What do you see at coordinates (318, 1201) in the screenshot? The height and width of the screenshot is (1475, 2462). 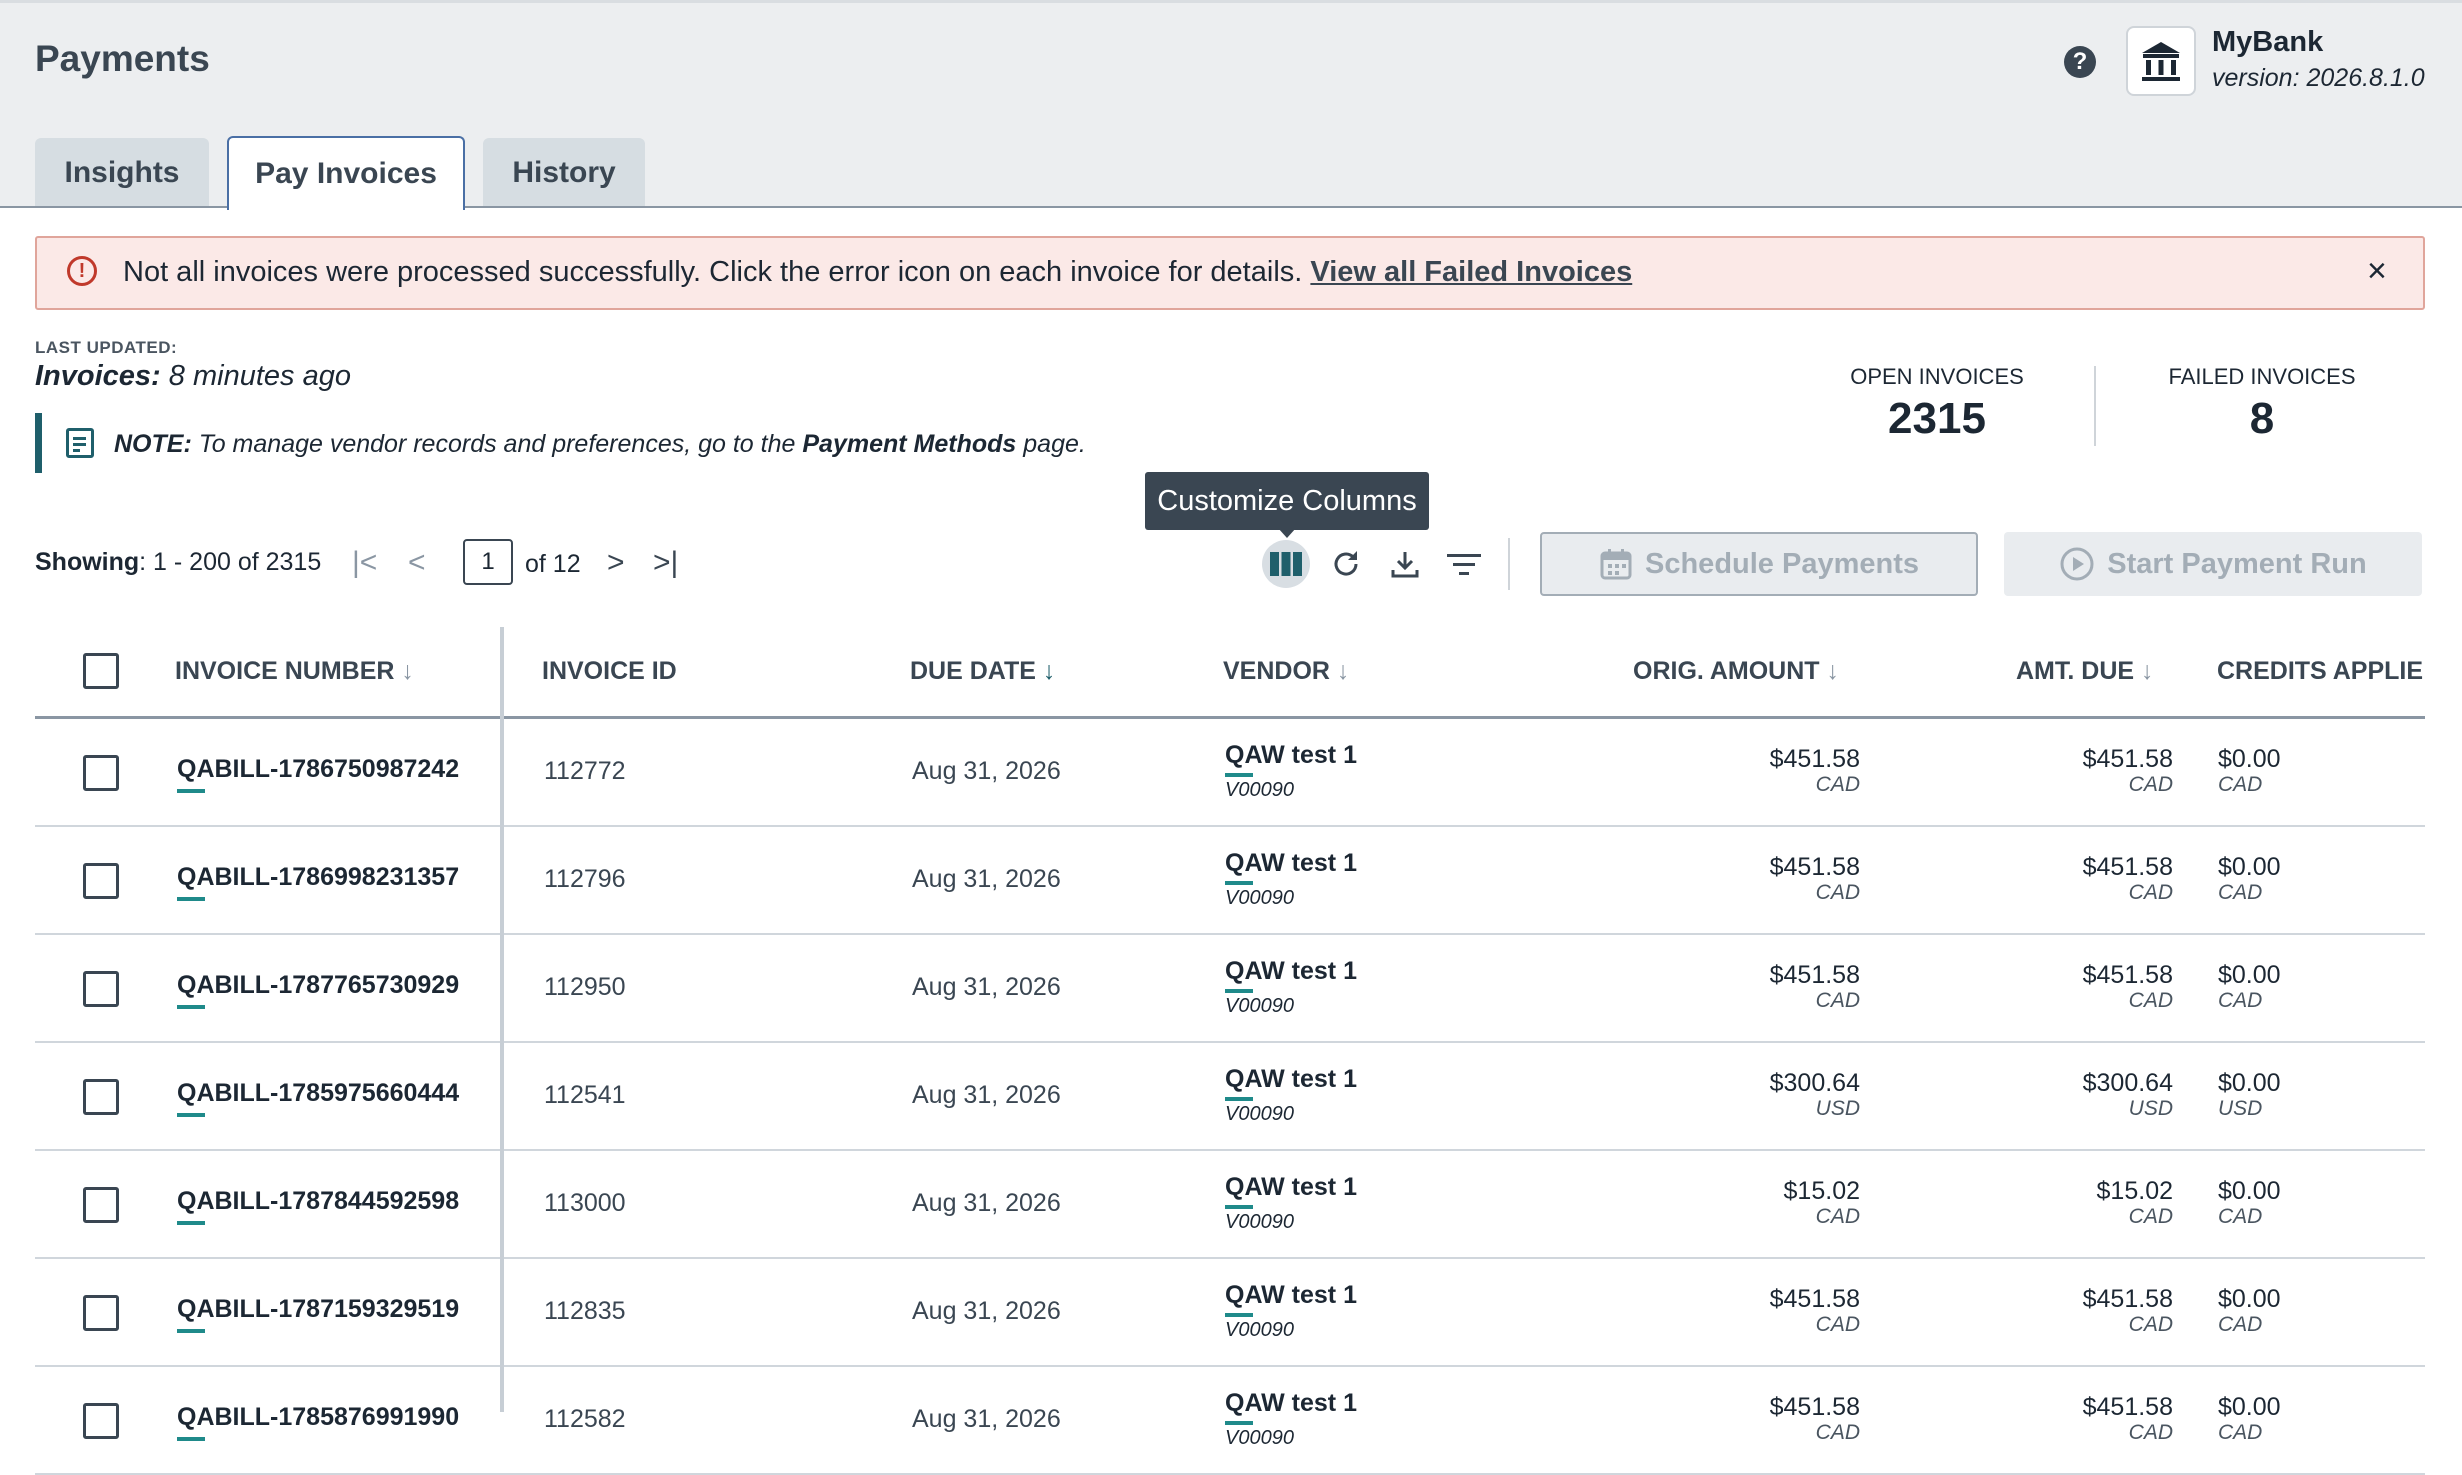 I see `invoice-number-text: QABILL-1787844592598` at bounding box center [318, 1201].